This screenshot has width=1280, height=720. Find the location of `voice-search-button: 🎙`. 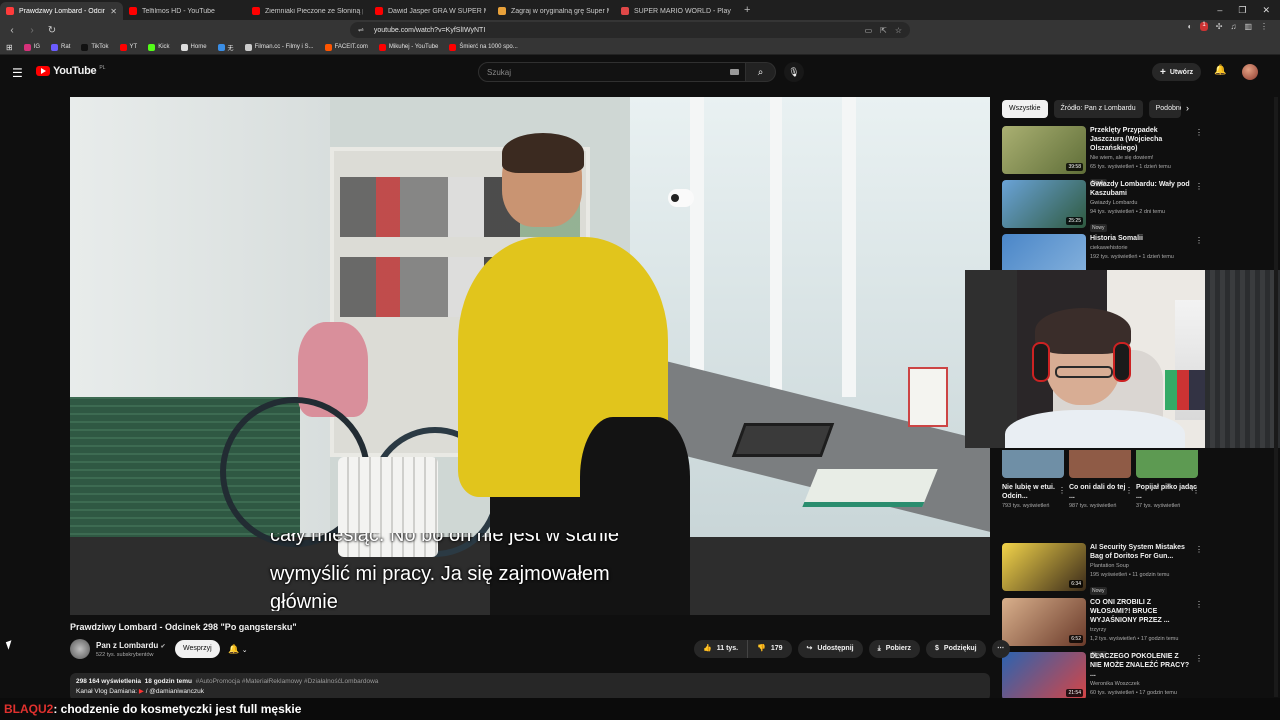

voice-search-button: 🎙 is located at coordinates (794, 72).